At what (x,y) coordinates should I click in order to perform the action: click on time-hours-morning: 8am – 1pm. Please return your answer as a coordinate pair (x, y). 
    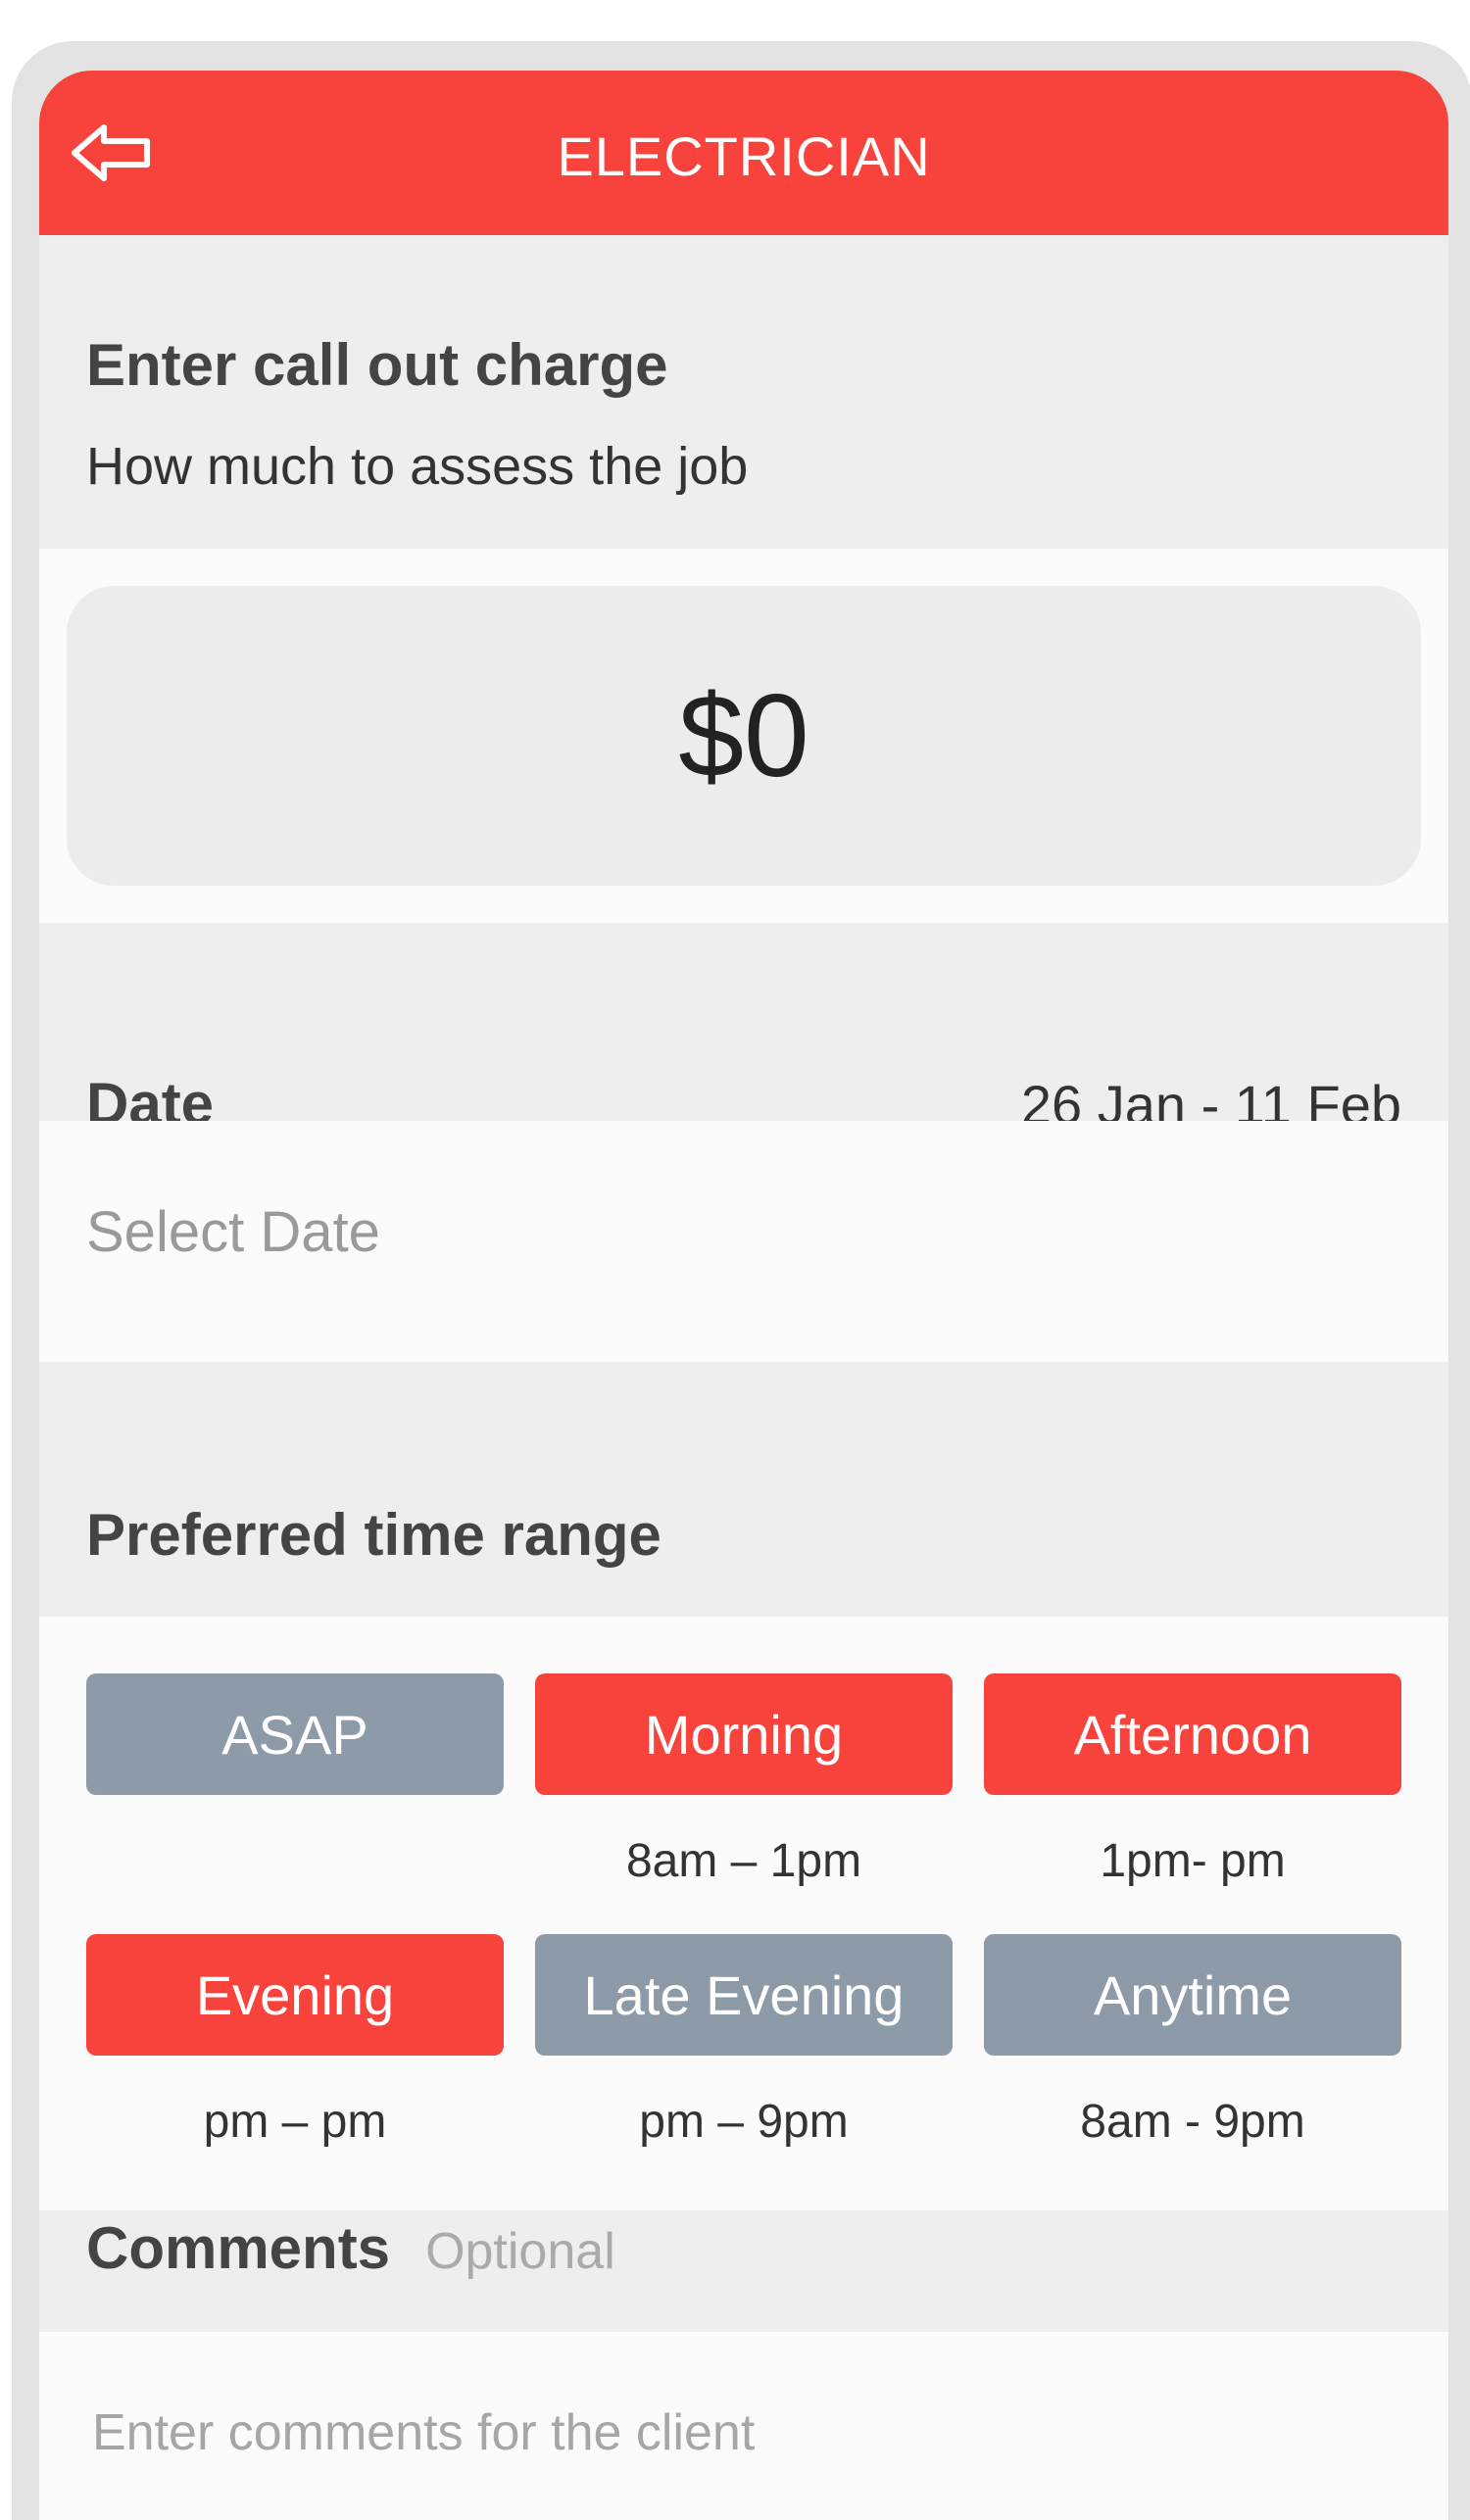
    Looking at the image, I should click on (743, 1861).